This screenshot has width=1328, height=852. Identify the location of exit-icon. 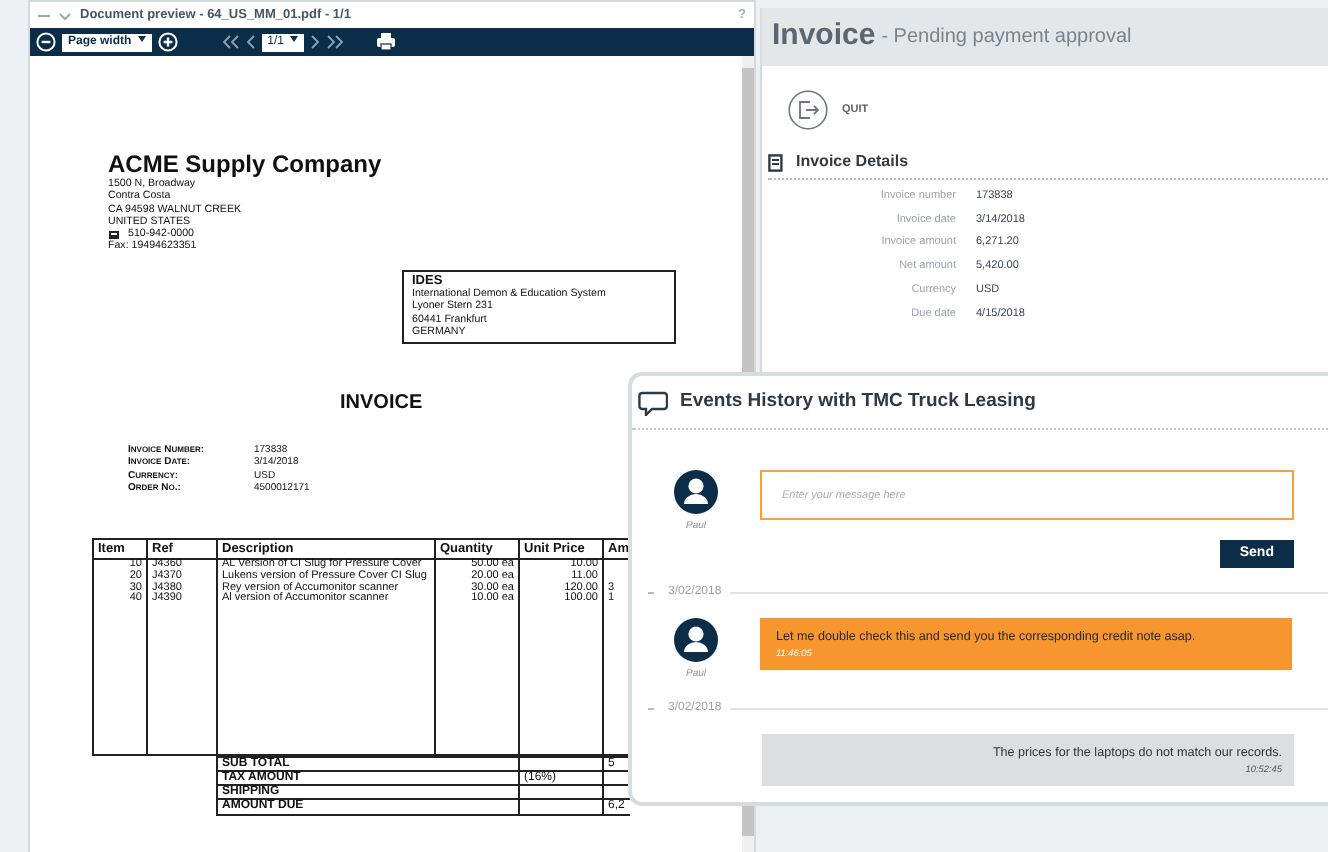
(808, 110).